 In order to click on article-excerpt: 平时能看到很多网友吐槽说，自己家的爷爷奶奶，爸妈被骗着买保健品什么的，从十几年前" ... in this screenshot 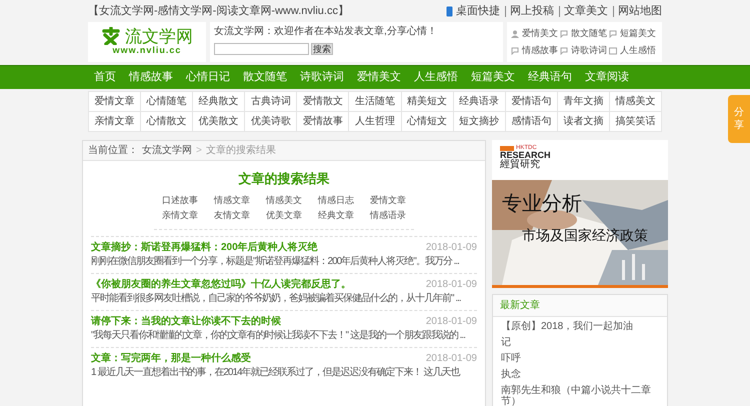, I will do `click(276, 298)`.